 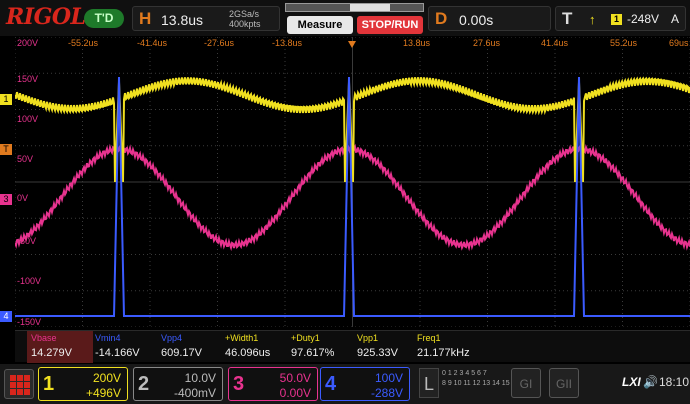 I want to click on main-menu-button, so click(x=19, y=384).